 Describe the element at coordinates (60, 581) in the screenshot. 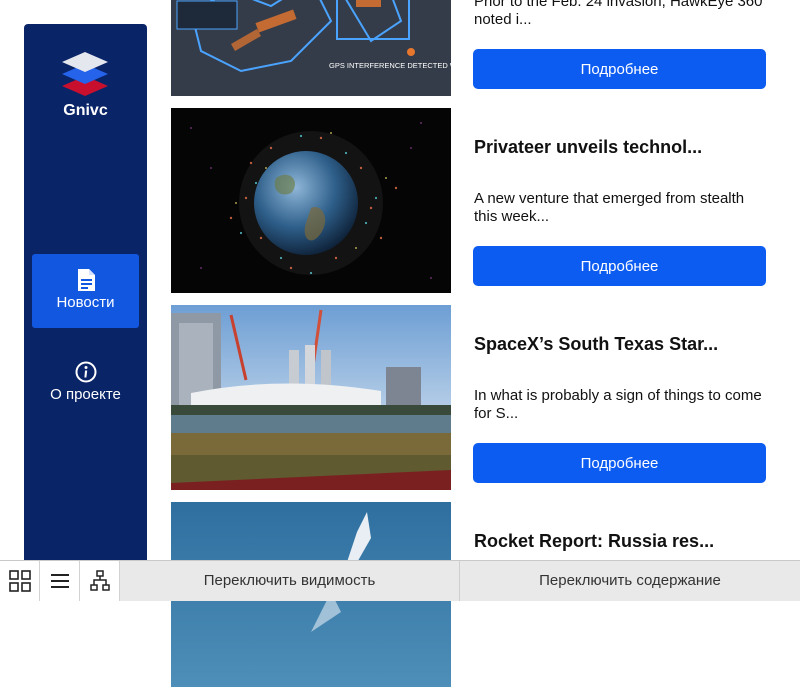

I see `list-icon` at that location.